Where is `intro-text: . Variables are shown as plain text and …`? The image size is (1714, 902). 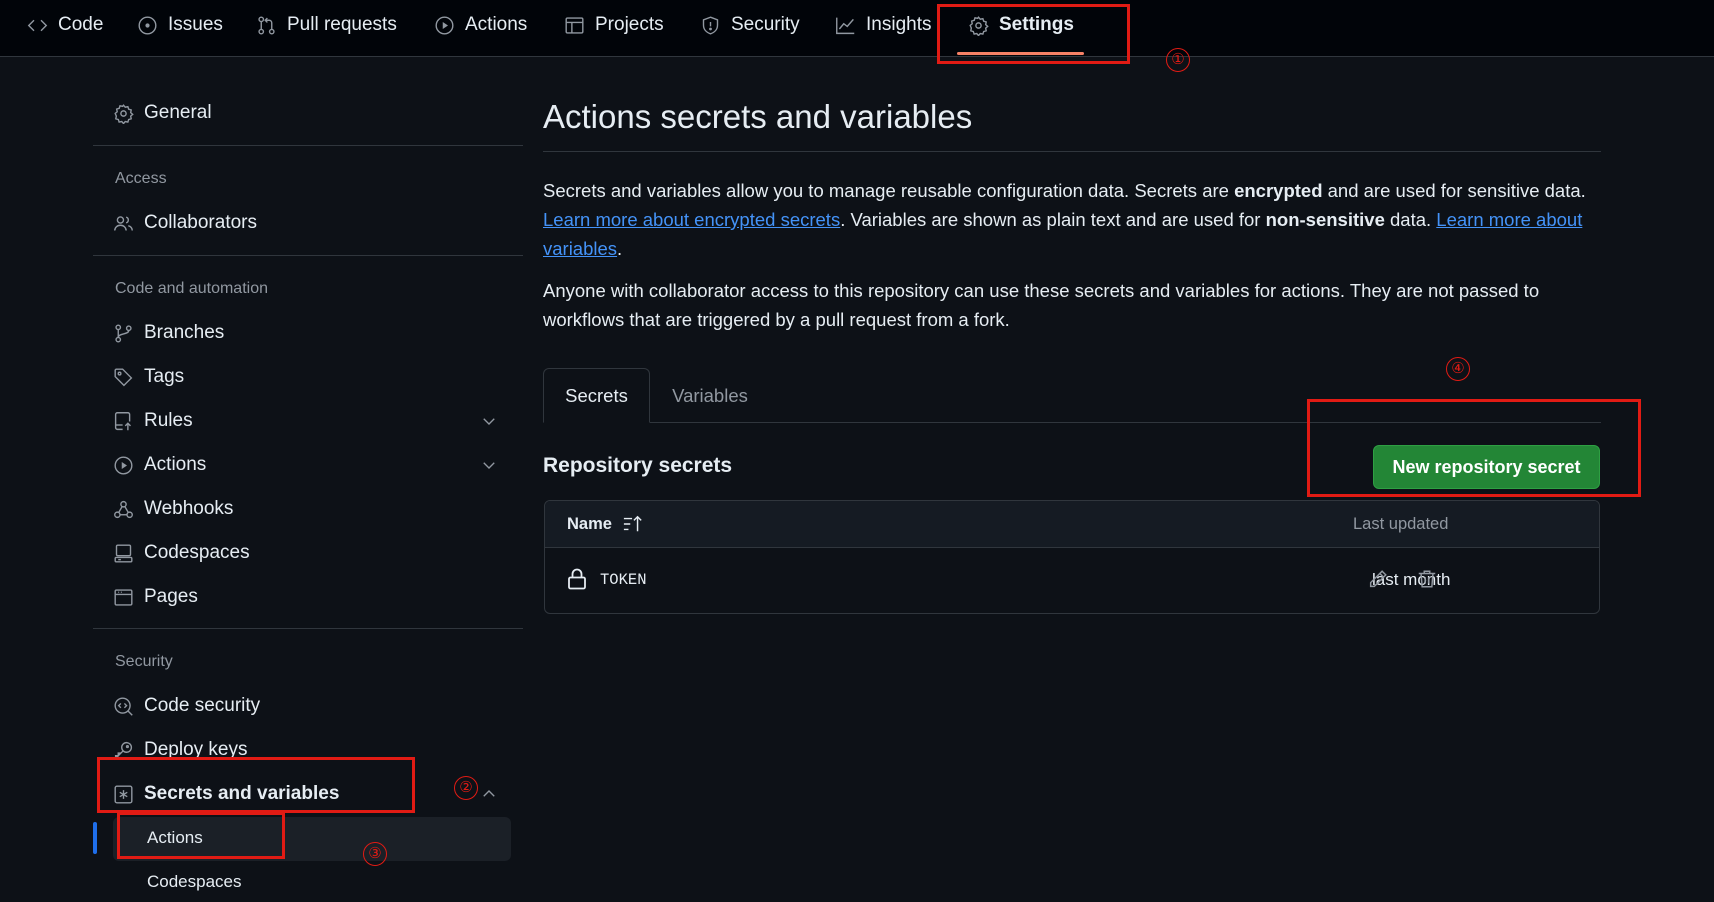 intro-text: . Variables are shown as plain text and … is located at coordinates (1053, 219).